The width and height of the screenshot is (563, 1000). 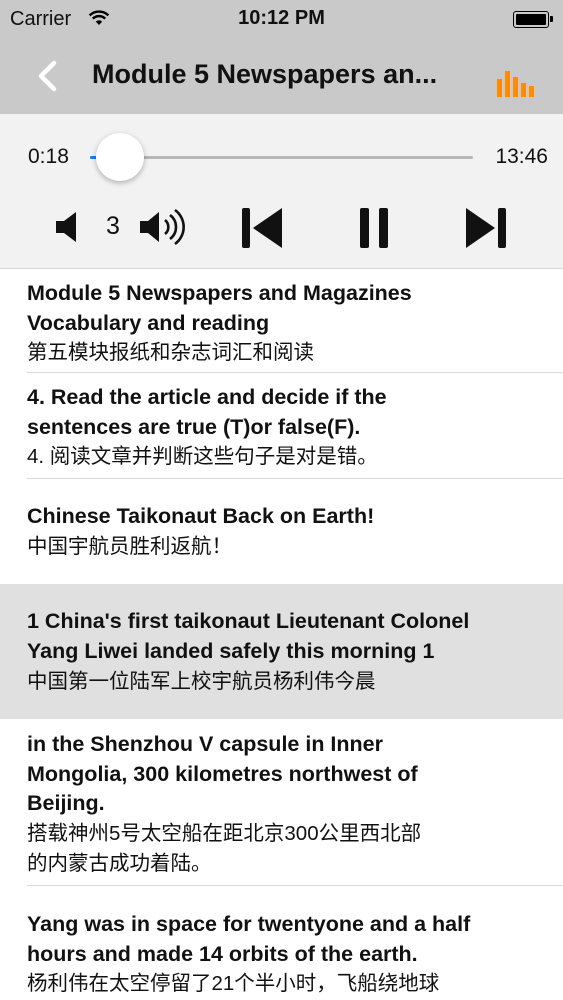 I want to click on equalizer-icon, so click(x=517, y=83).